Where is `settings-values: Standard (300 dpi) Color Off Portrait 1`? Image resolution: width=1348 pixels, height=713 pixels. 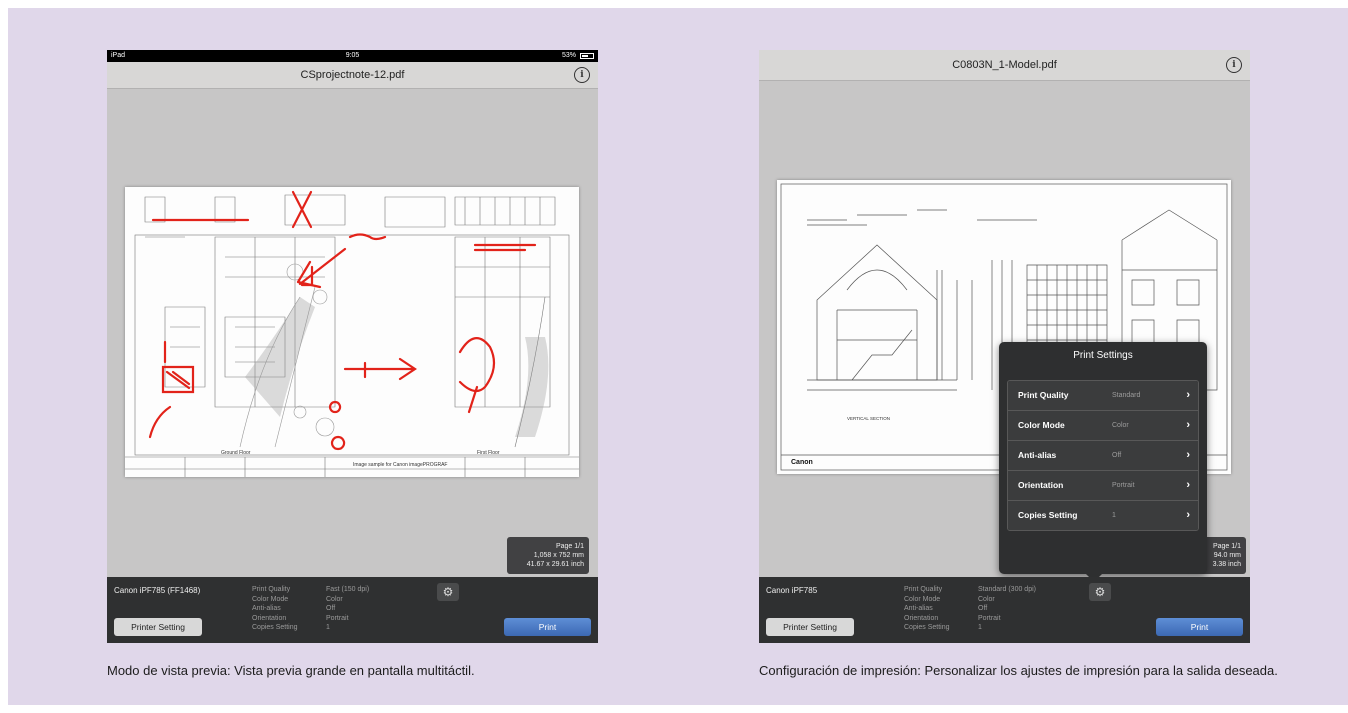
settings-values: Standard (300 dpi) Color Off Portrait 1 is located at coordinates (1007, 609).